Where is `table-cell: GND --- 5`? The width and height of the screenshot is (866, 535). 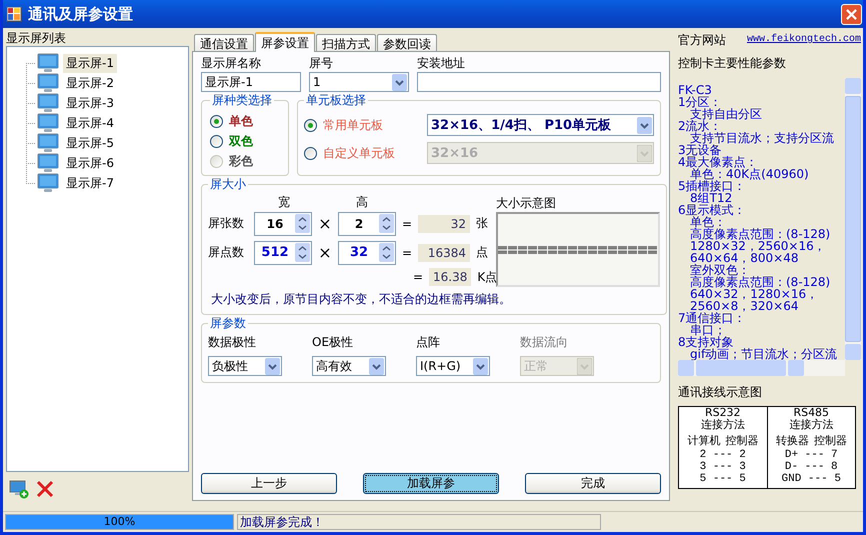 table-cell: GND --- 5 is located at coordinates (811, 479).